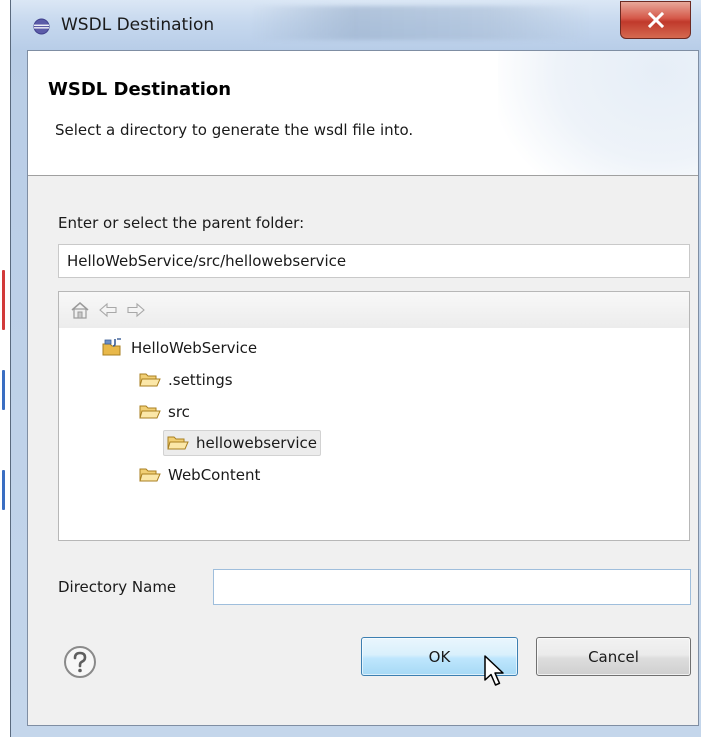 Image resolution: width=701 pixels, height=737 pixels. I want to click on parent-folder-label: Enter or select the parent folder:, so click(181, 223).